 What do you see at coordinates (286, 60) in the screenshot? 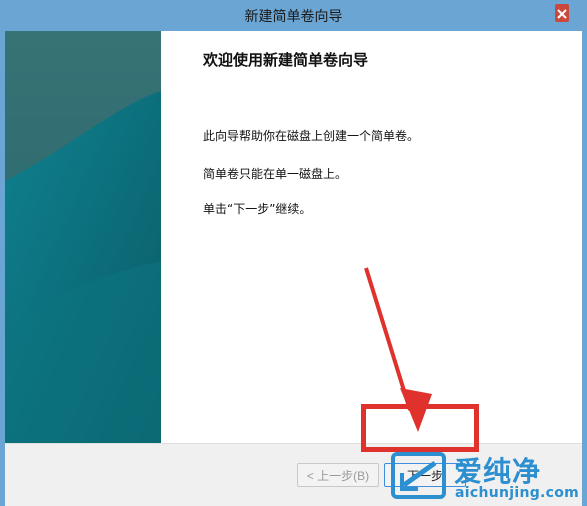
I see `page-title: 欢迎使用新建简单卷向导` at bounding box center [286, 60].